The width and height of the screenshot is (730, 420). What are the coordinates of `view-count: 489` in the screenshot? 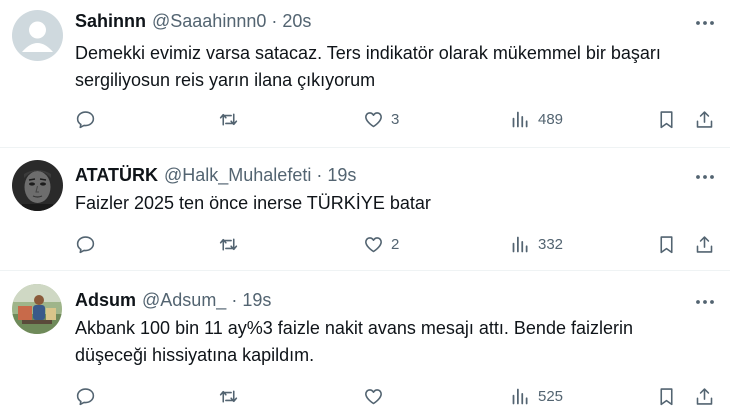 It's located at (551, 119).